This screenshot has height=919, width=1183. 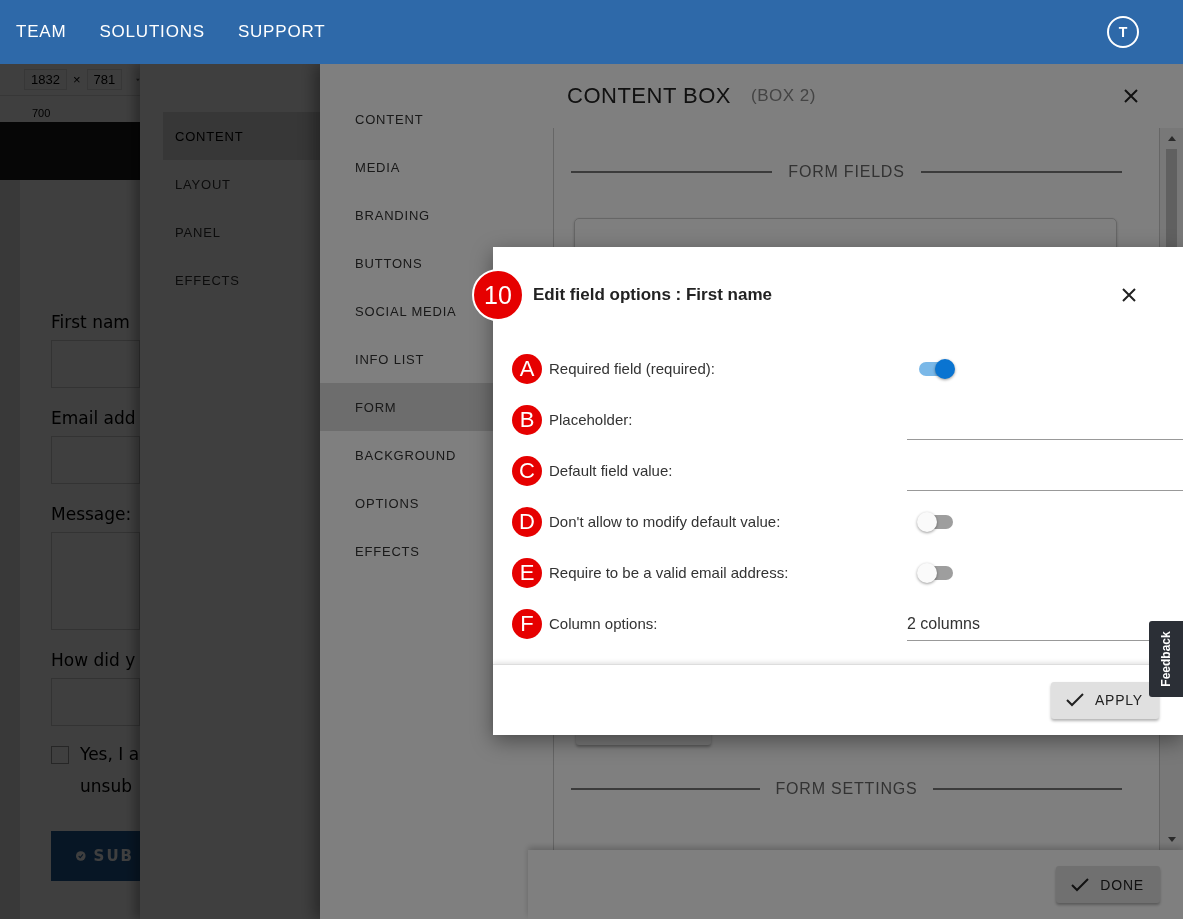 What do you see at coordinates (846, 172) in the screenshot?
I see `section-title: FORM FIELDS` at bounding box center [846, 172].